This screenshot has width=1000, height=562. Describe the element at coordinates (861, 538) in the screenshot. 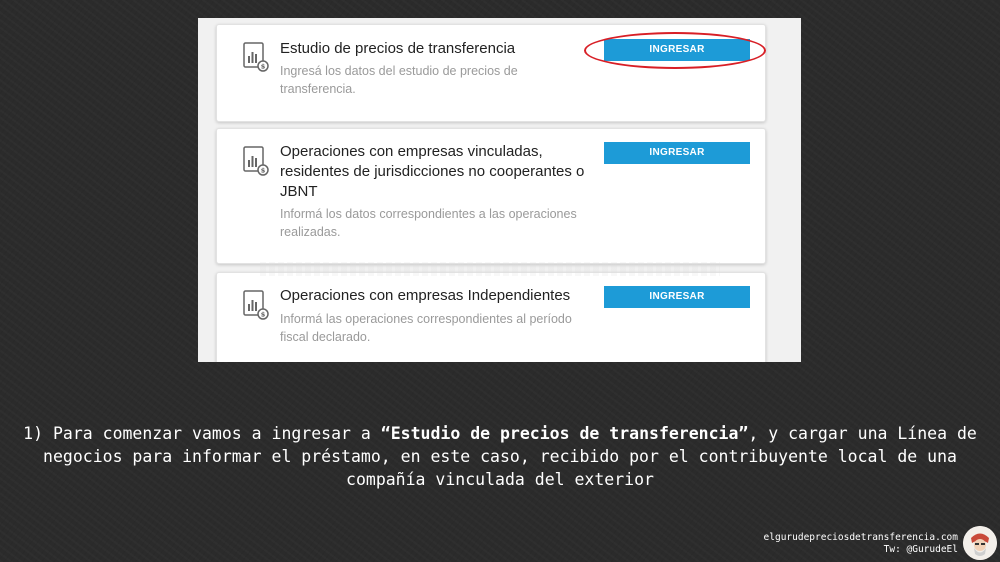

I see `website-link: elgurudepreciosdetransferencia.com` at that location.